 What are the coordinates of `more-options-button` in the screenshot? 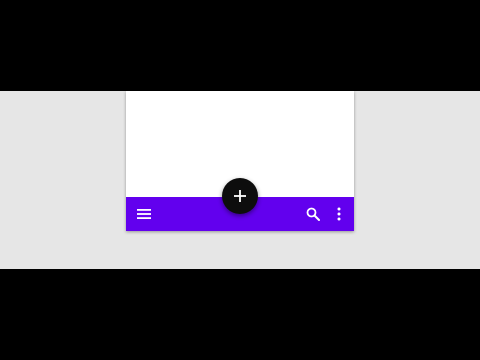 It's located at (339, 214).